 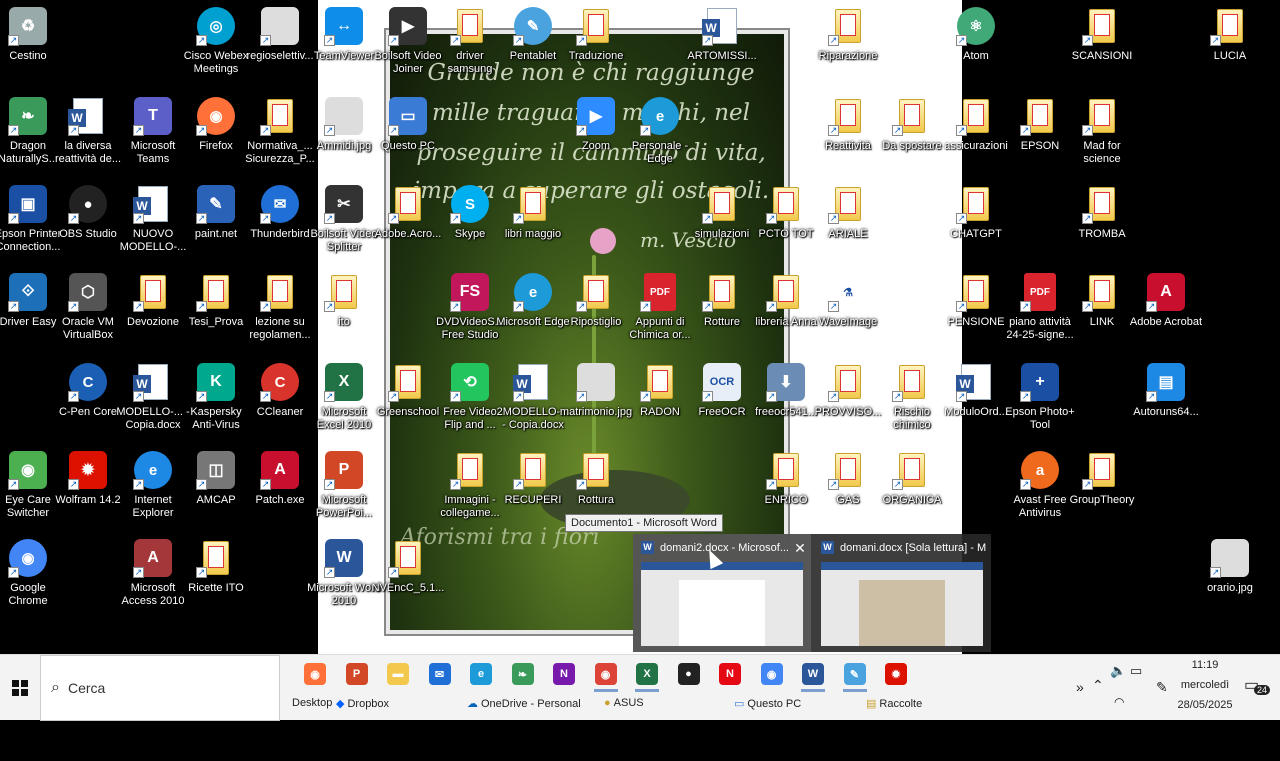 What do you see at coordinates (786, 478) in the screenshot?
I see `desktop-icon-enrico: ↗ ENRICO` at bounding box center [786, 478].